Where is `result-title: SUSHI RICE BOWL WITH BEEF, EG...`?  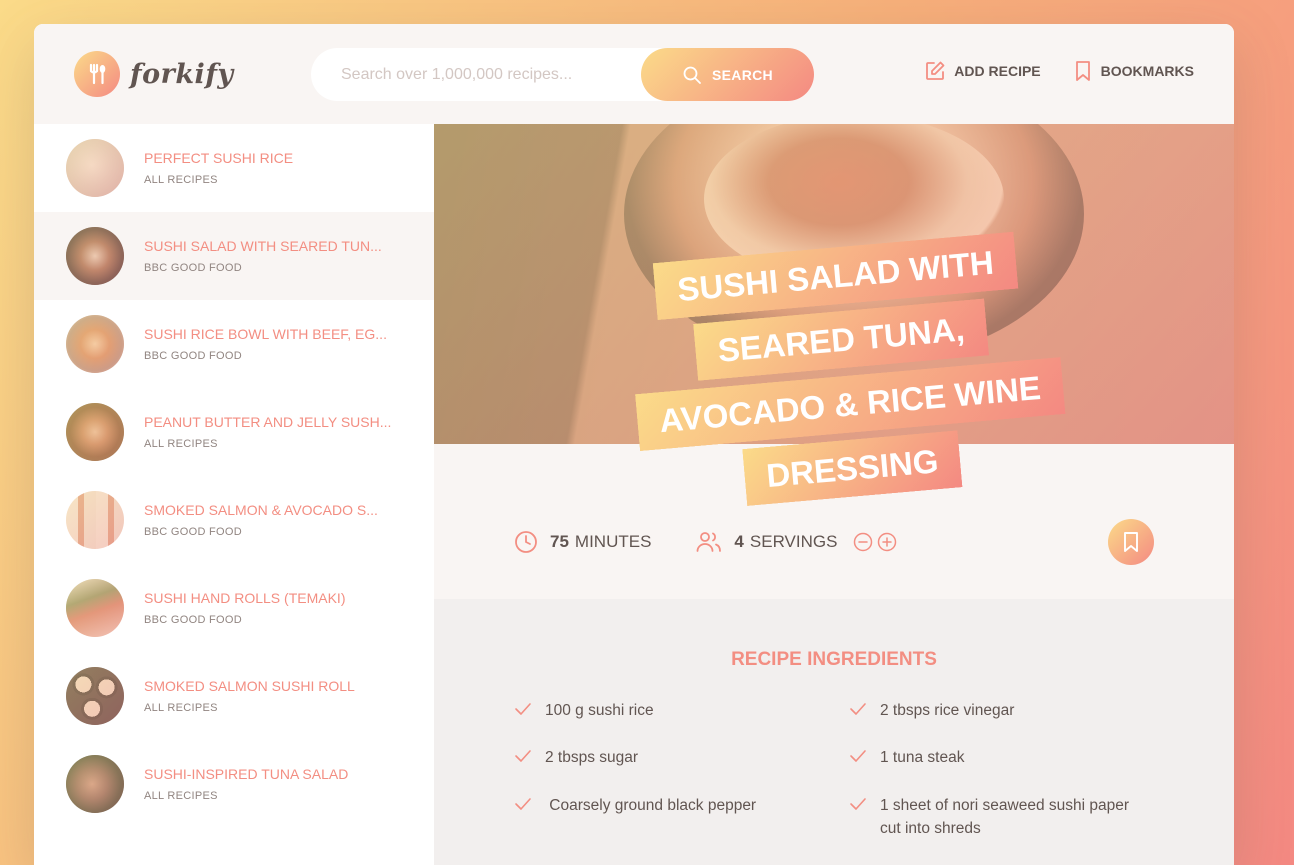
result-title: SUSHI RICE BOWL WITH BEEF, EG... is located at coordinates (265, 334).